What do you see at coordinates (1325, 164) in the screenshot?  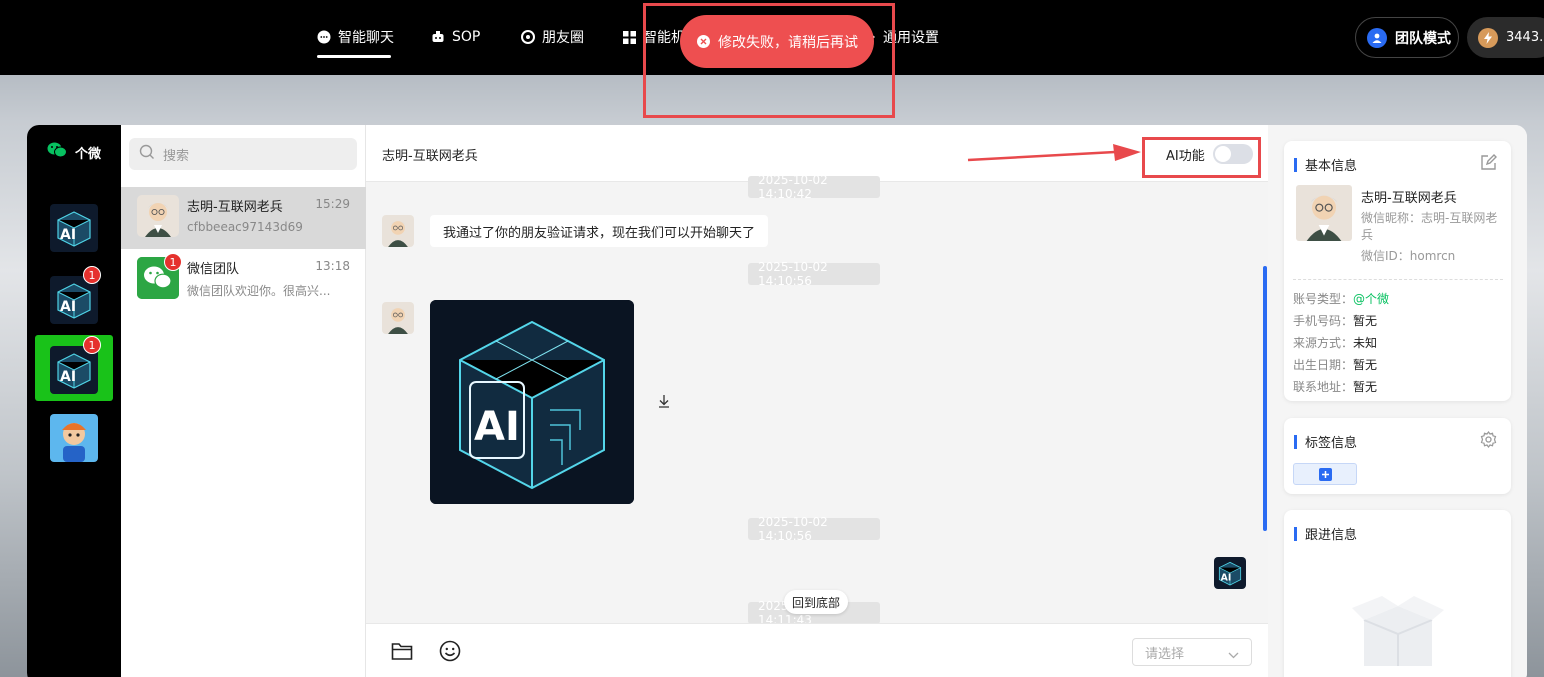 I see `basic-info-title: 基本信息` at bounding box center [1325, 164].